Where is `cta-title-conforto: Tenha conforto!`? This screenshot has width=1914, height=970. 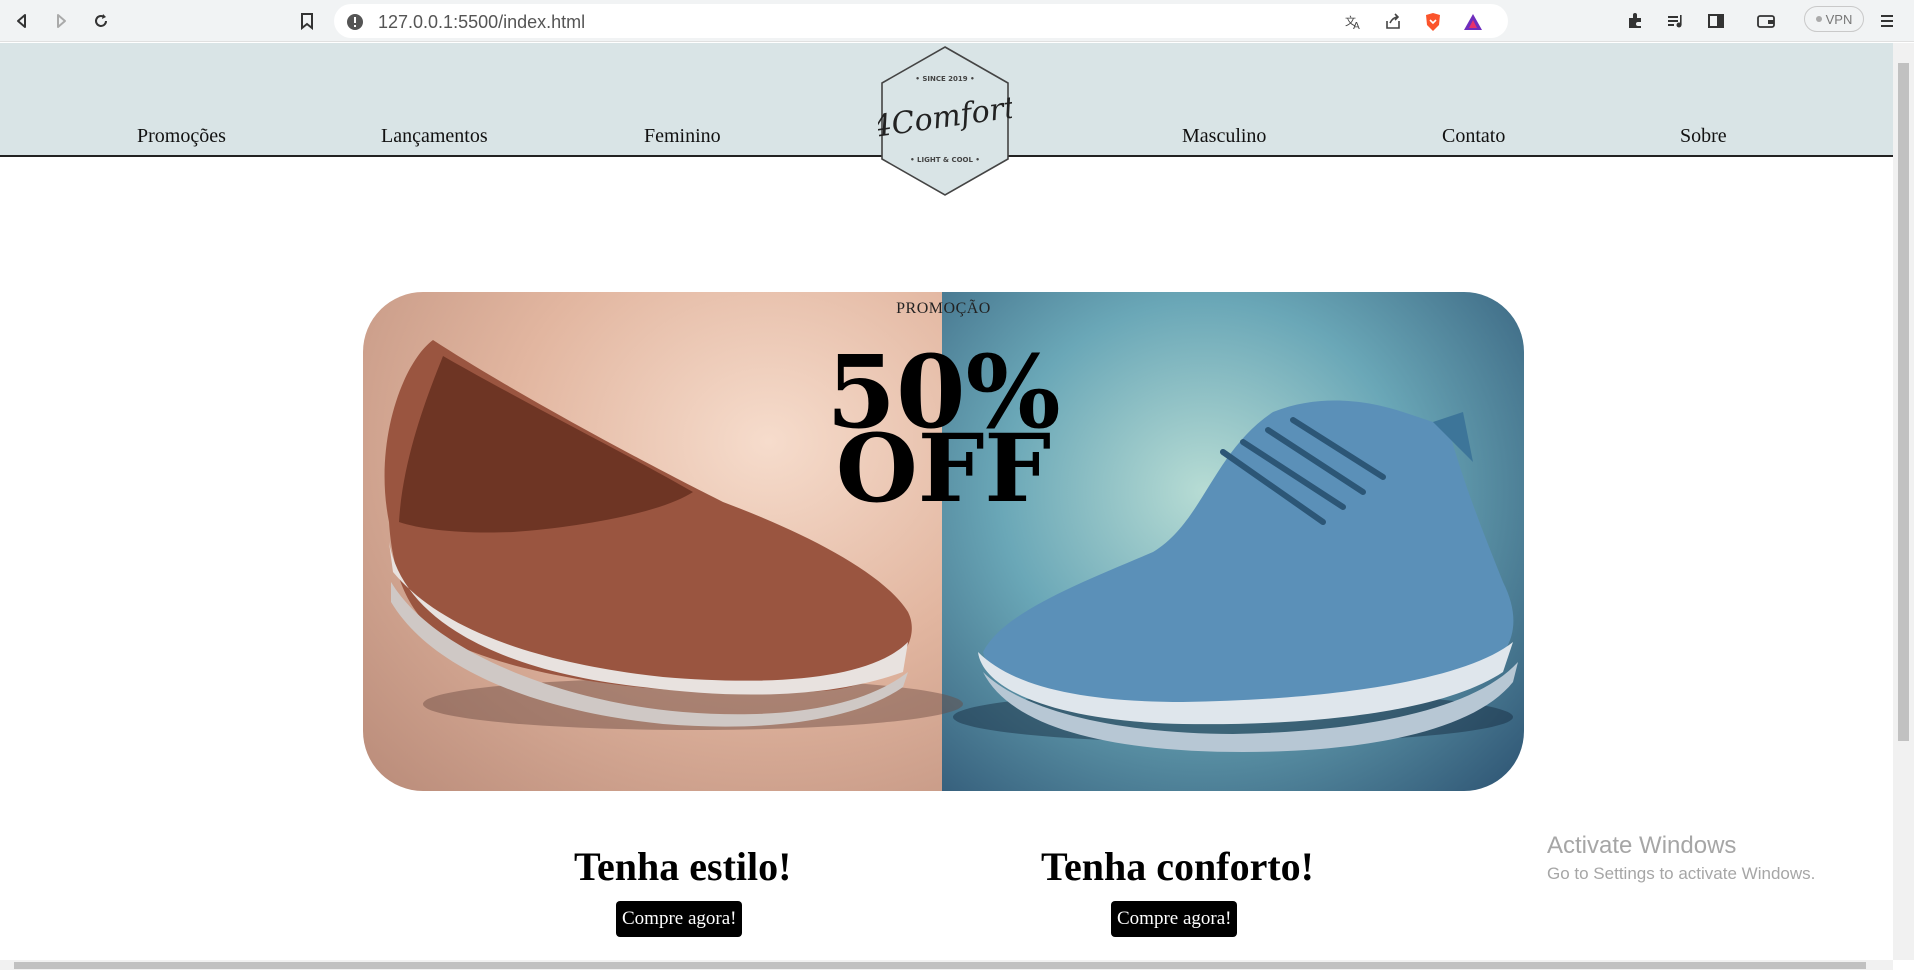
cta-title-conforto: Tenha conforto! is located at coordinates (1177, 866).